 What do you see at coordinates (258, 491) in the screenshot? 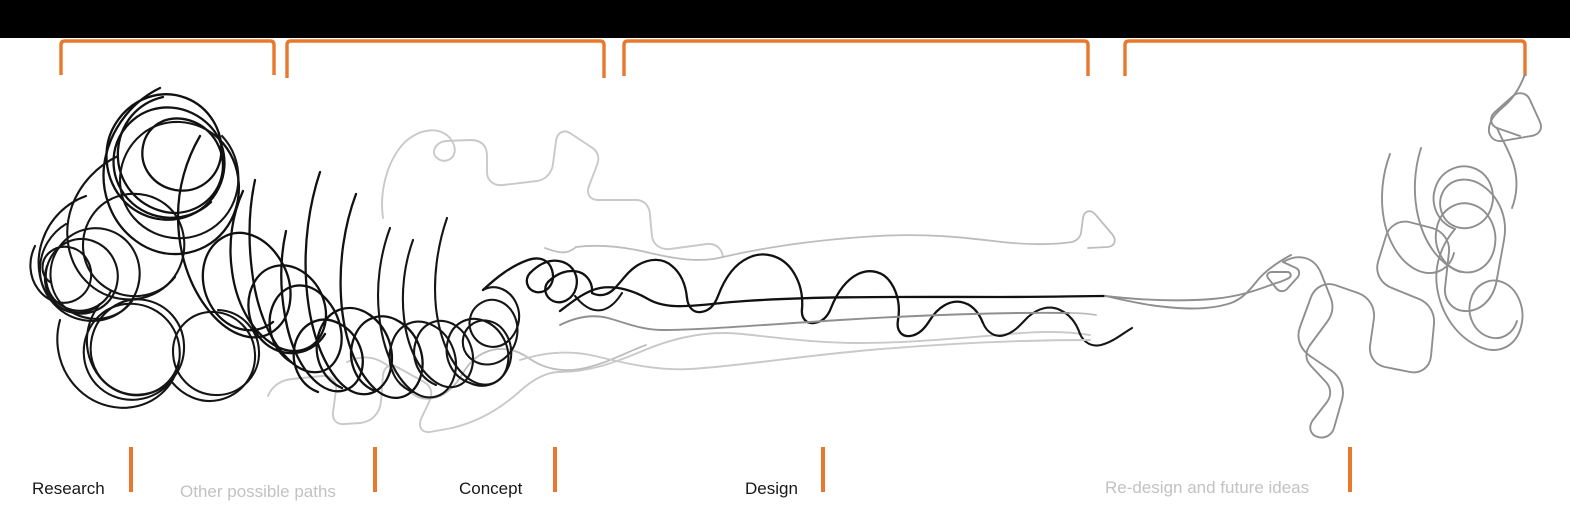
I see `label-other-possible-paths: Other possible paths` at bounding box center [258, 491].